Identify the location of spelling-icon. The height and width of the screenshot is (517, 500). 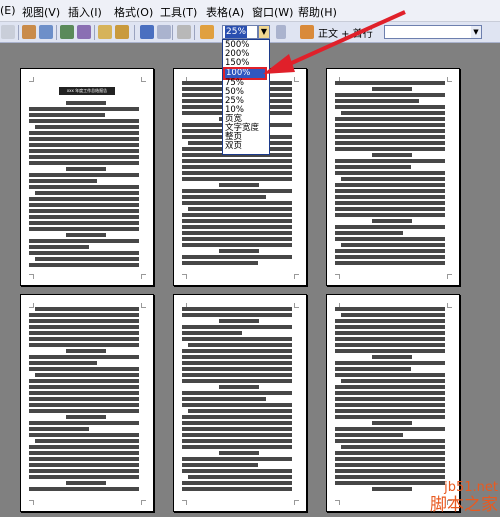
(67, 32).